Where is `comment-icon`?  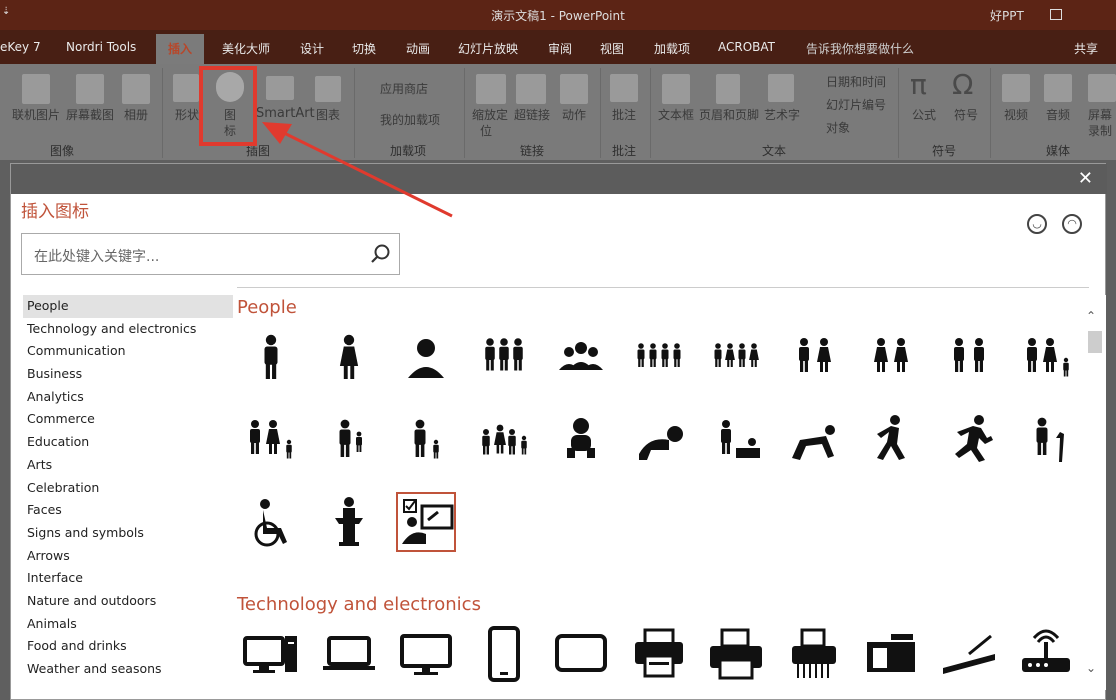
comment-icon is located at coordinates (624, 88).